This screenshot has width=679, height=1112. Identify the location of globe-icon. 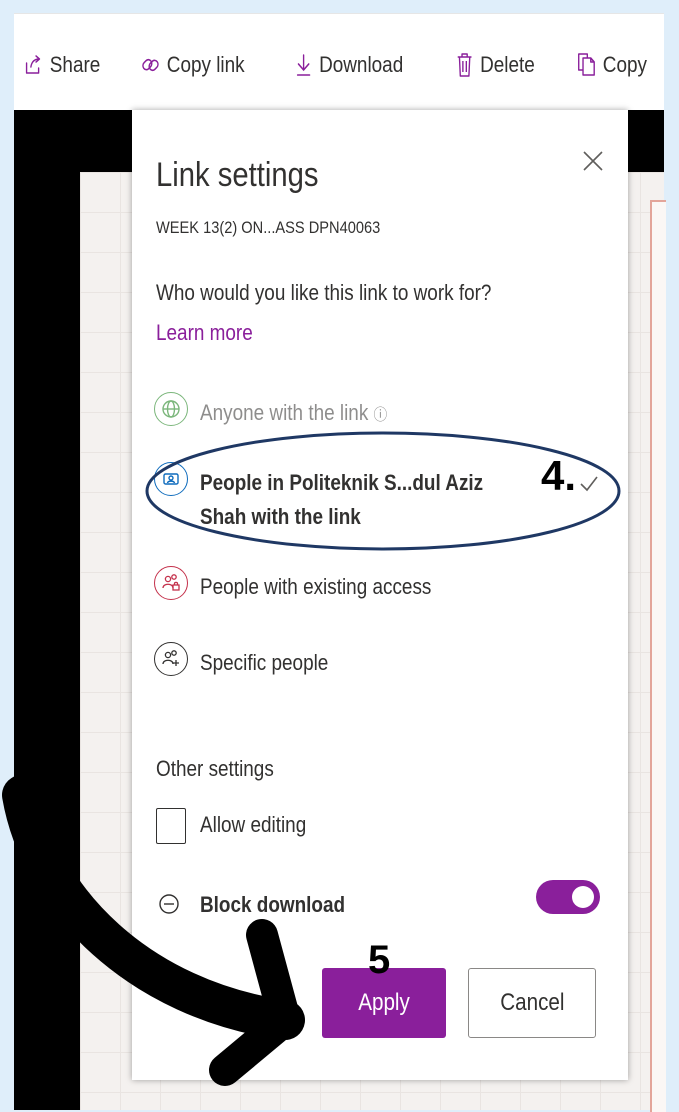
(171, 409).